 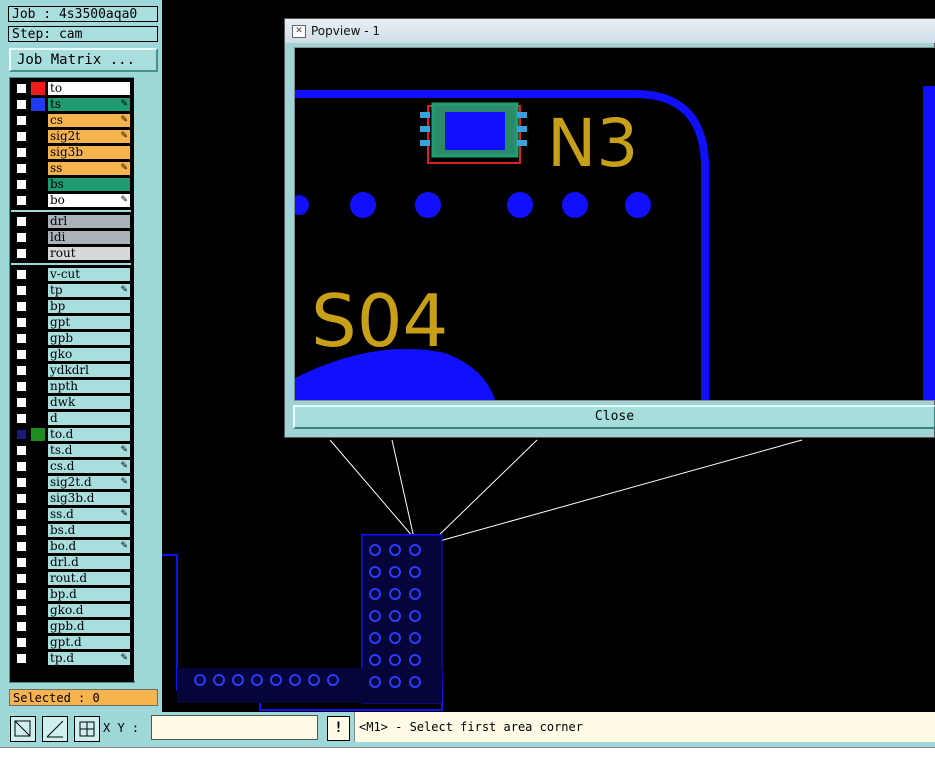 What do you see at coordinates (71, 136) in the screenshot?
I see `layer-row-sig2t: sig2t ✎` at bounding box center [71, 136].